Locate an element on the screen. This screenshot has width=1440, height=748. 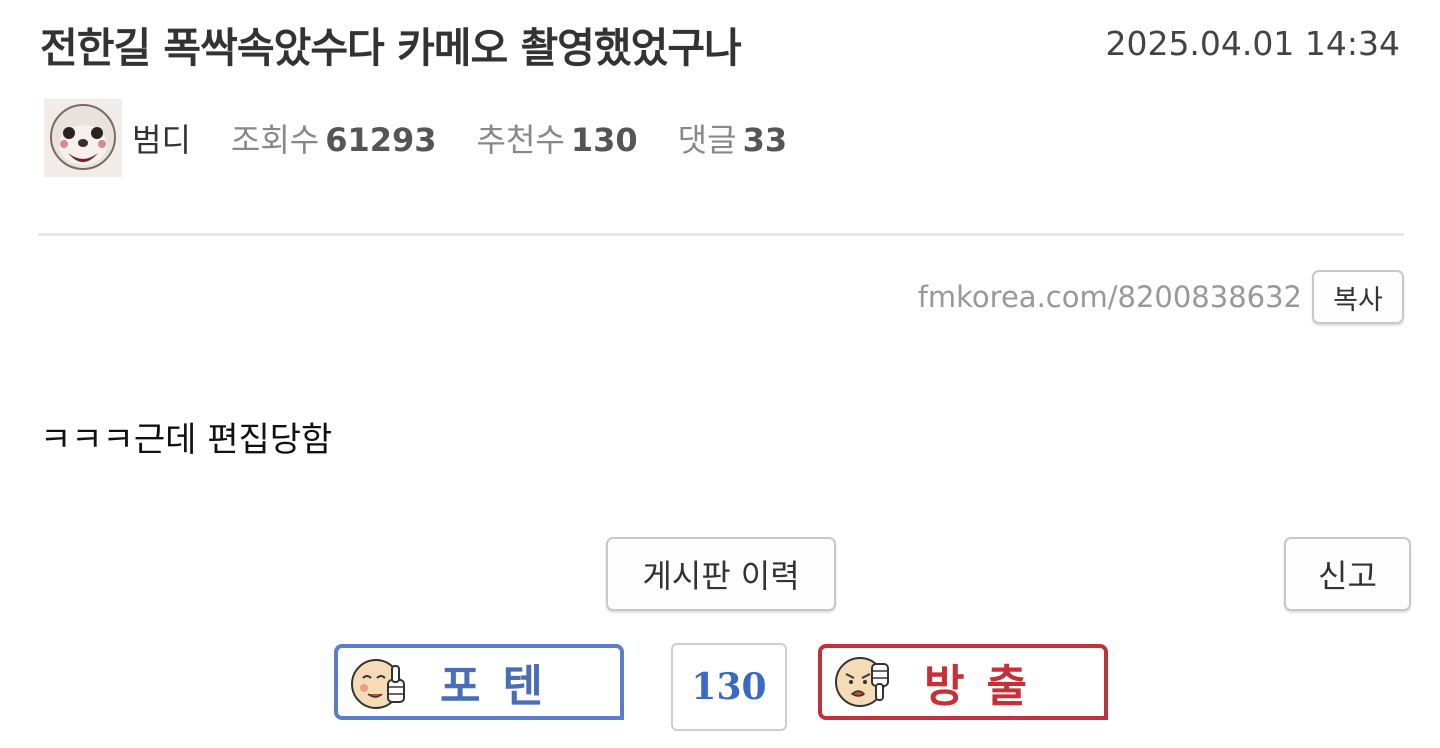
copy-url-button: 복사 is located at coordinates (1358, 297).